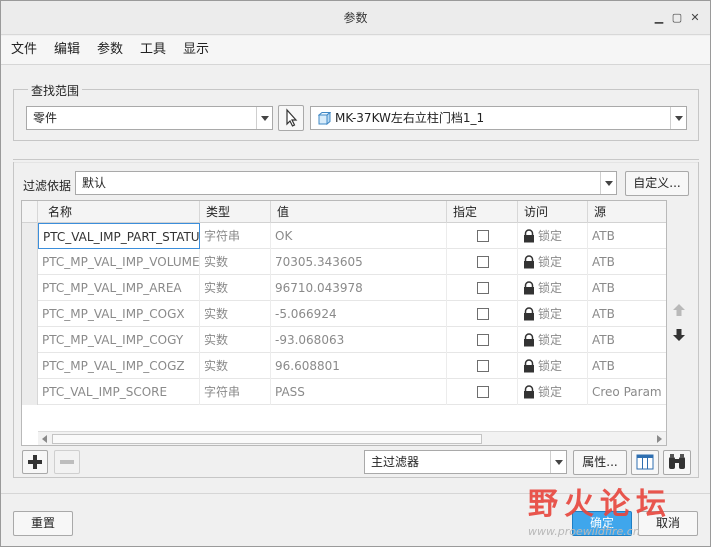 The height and width of the screenshot is (547, 711). I want to click on window-title: 参数, so click(355, 18).